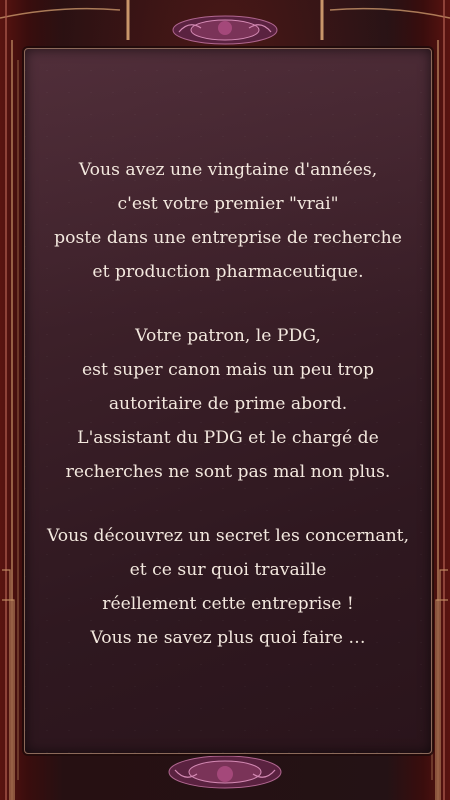  What do you see at coordinates (228, 272) in the screenshot?
I see `story-line: et production pharmaceutique.` at bounding box center [228, 272].